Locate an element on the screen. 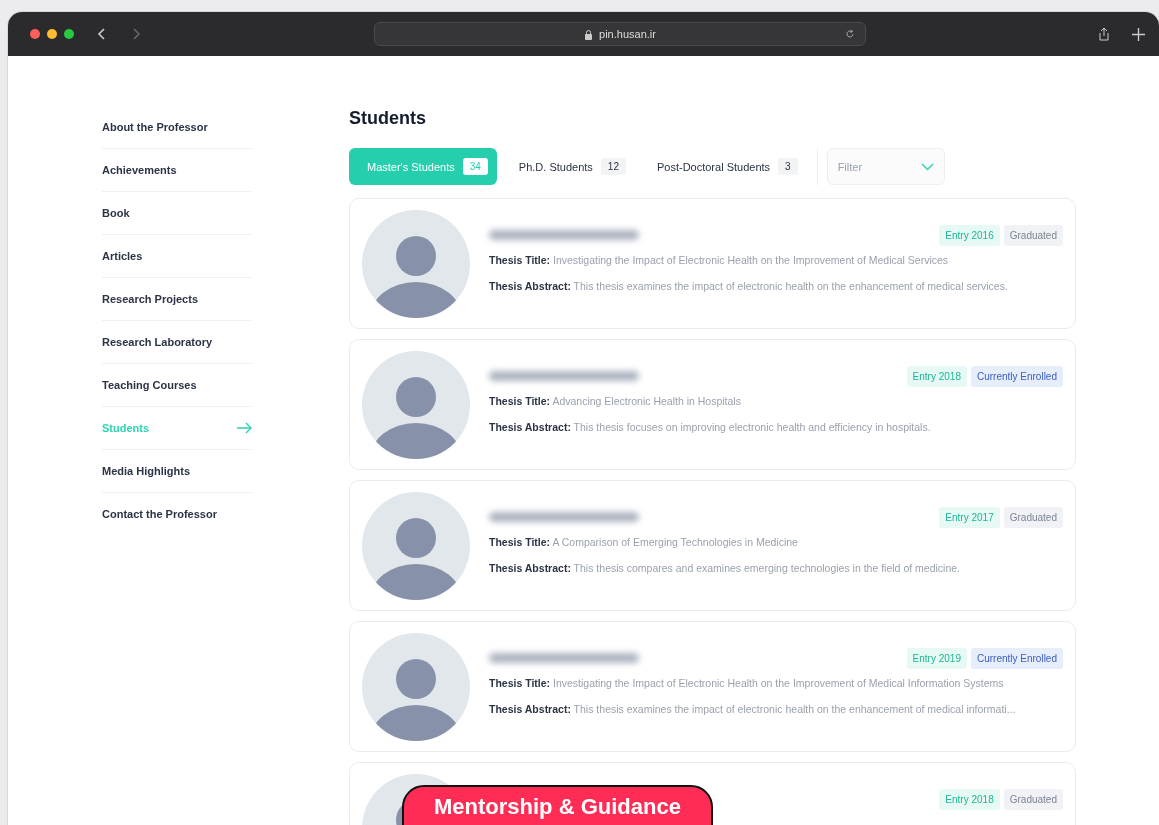  thesis-title: Thesis Title: Investigating the Impact of Electronic Health on the Improvement of Medical Services is located at coordinates (719, 260).